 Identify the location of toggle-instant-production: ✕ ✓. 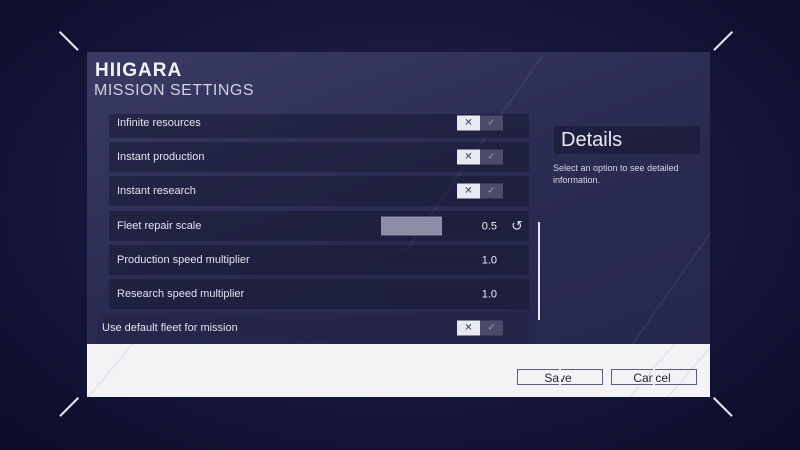
(480, 157).